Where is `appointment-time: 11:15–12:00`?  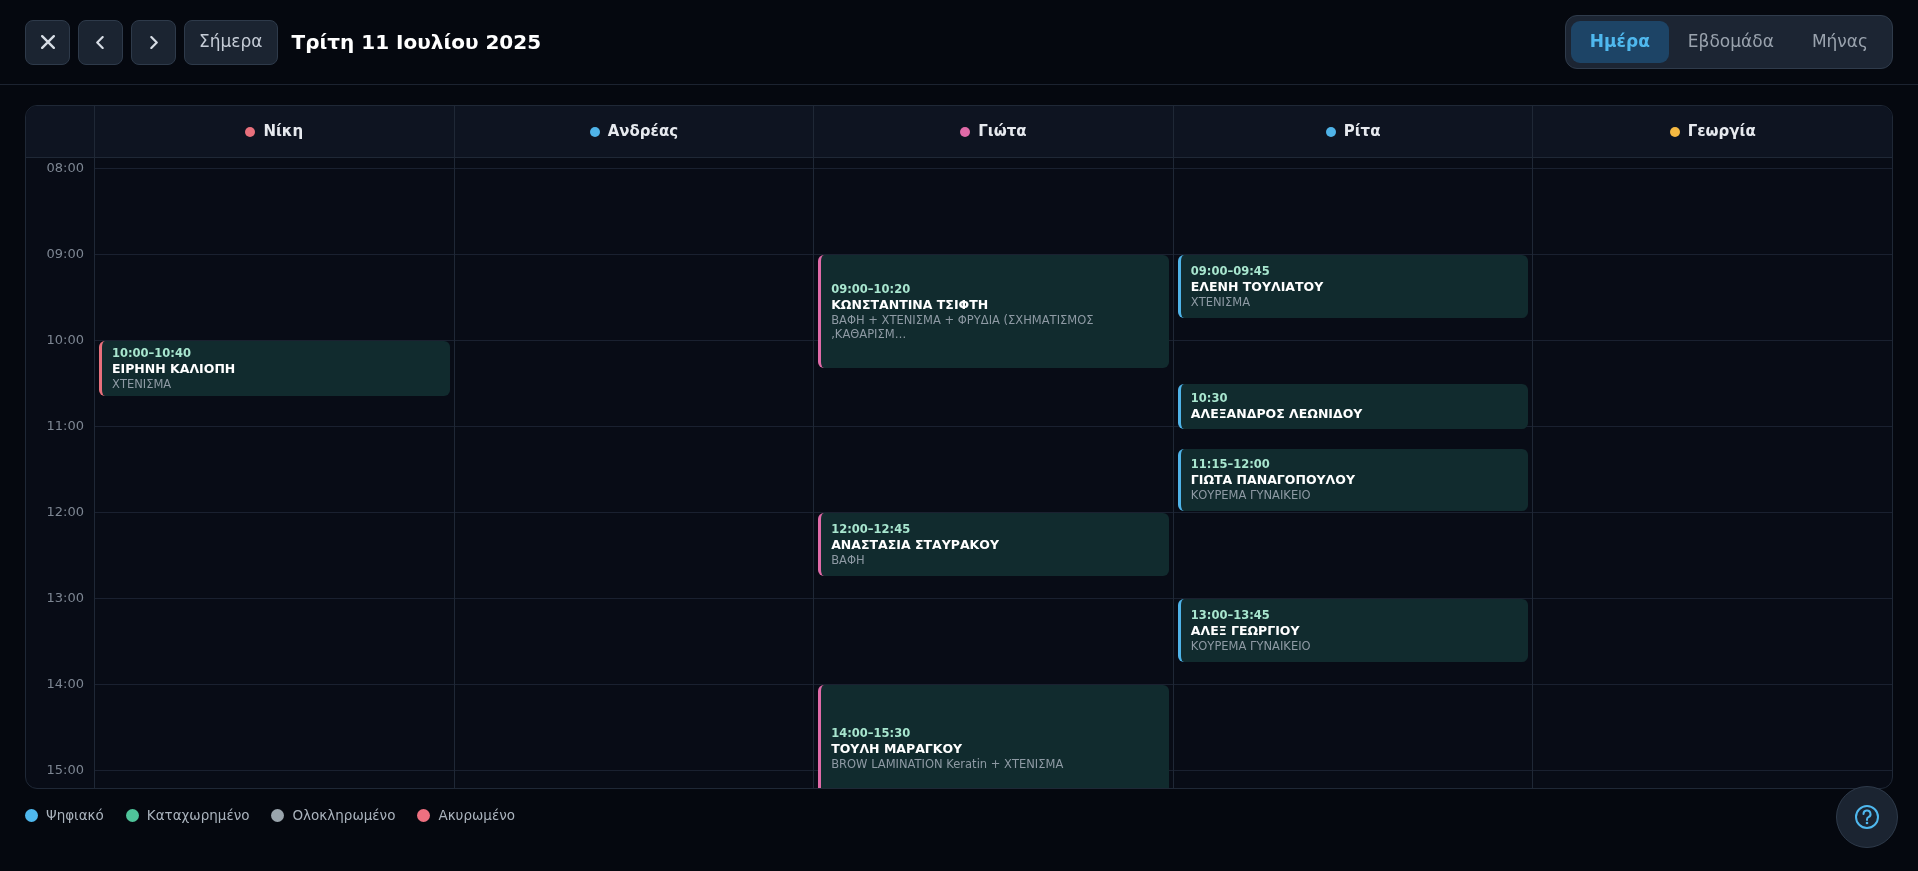
appointment-time: 11:15–12:00 is located at coordinates (1230, 465).